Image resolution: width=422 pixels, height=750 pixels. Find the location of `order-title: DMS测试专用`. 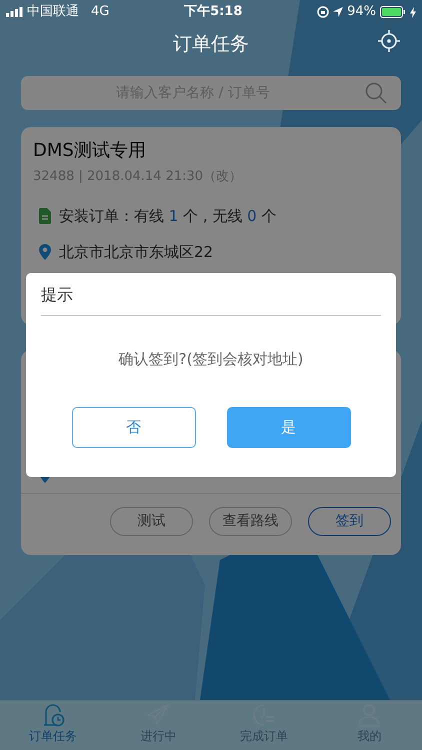

order-title: DMS测试专用 is located at coordinates (90, 151).